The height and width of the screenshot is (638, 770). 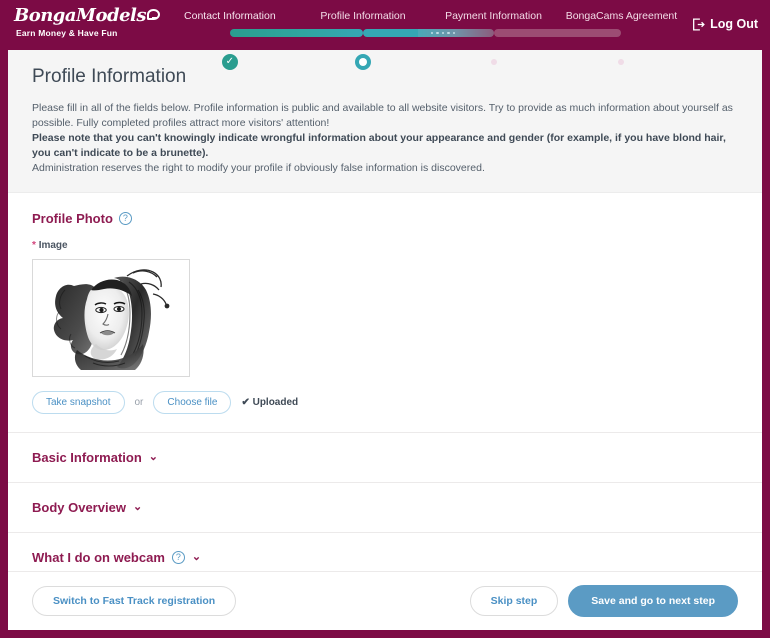 What do you see at coordinates (230, 16) in the screenshot?
I see `step-label-contact-information: Contact Information` at bounding box center [230, 16].